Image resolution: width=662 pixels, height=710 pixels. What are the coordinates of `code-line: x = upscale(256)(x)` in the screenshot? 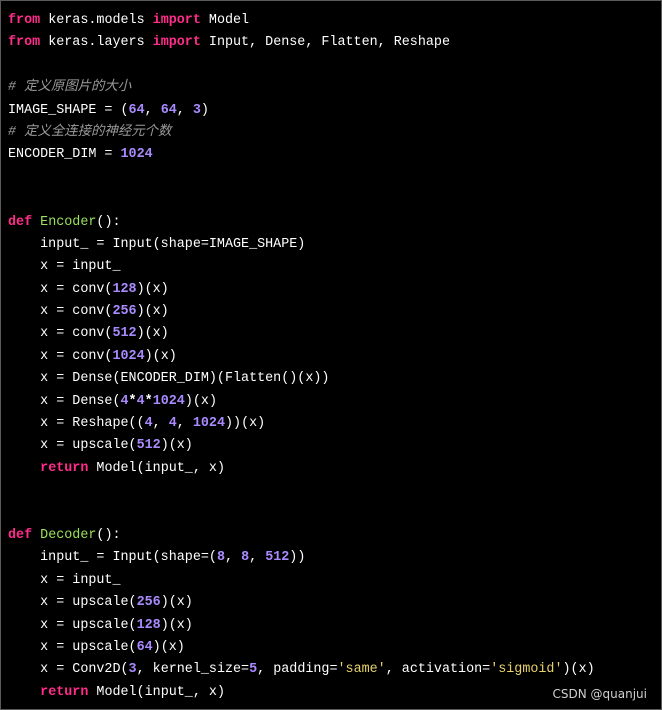 It's located at (301, 603).